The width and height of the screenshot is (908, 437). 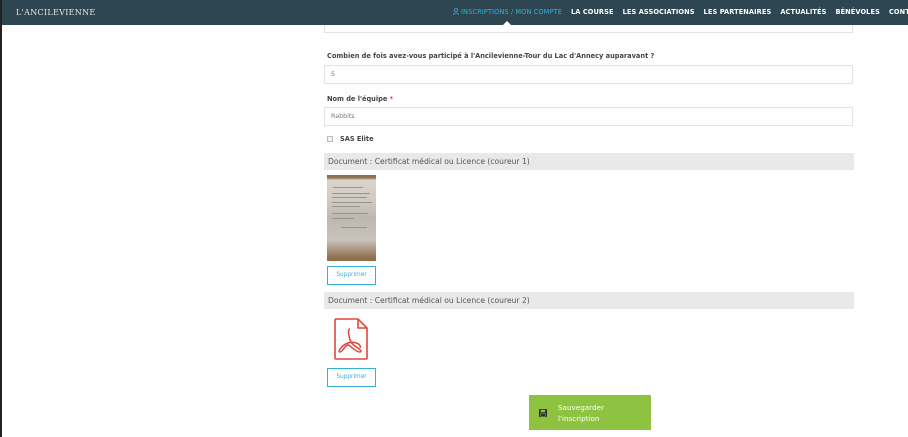 What do you see at coordinates (351, 218) in the screenshot?
I see `doc1-thumbnail` at bounding box center [351, 218].